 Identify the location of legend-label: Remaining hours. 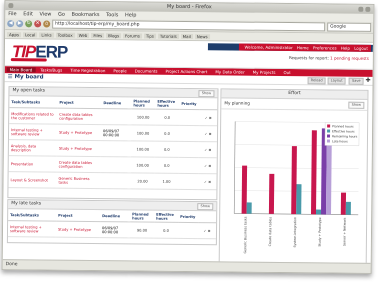
(345, 136).